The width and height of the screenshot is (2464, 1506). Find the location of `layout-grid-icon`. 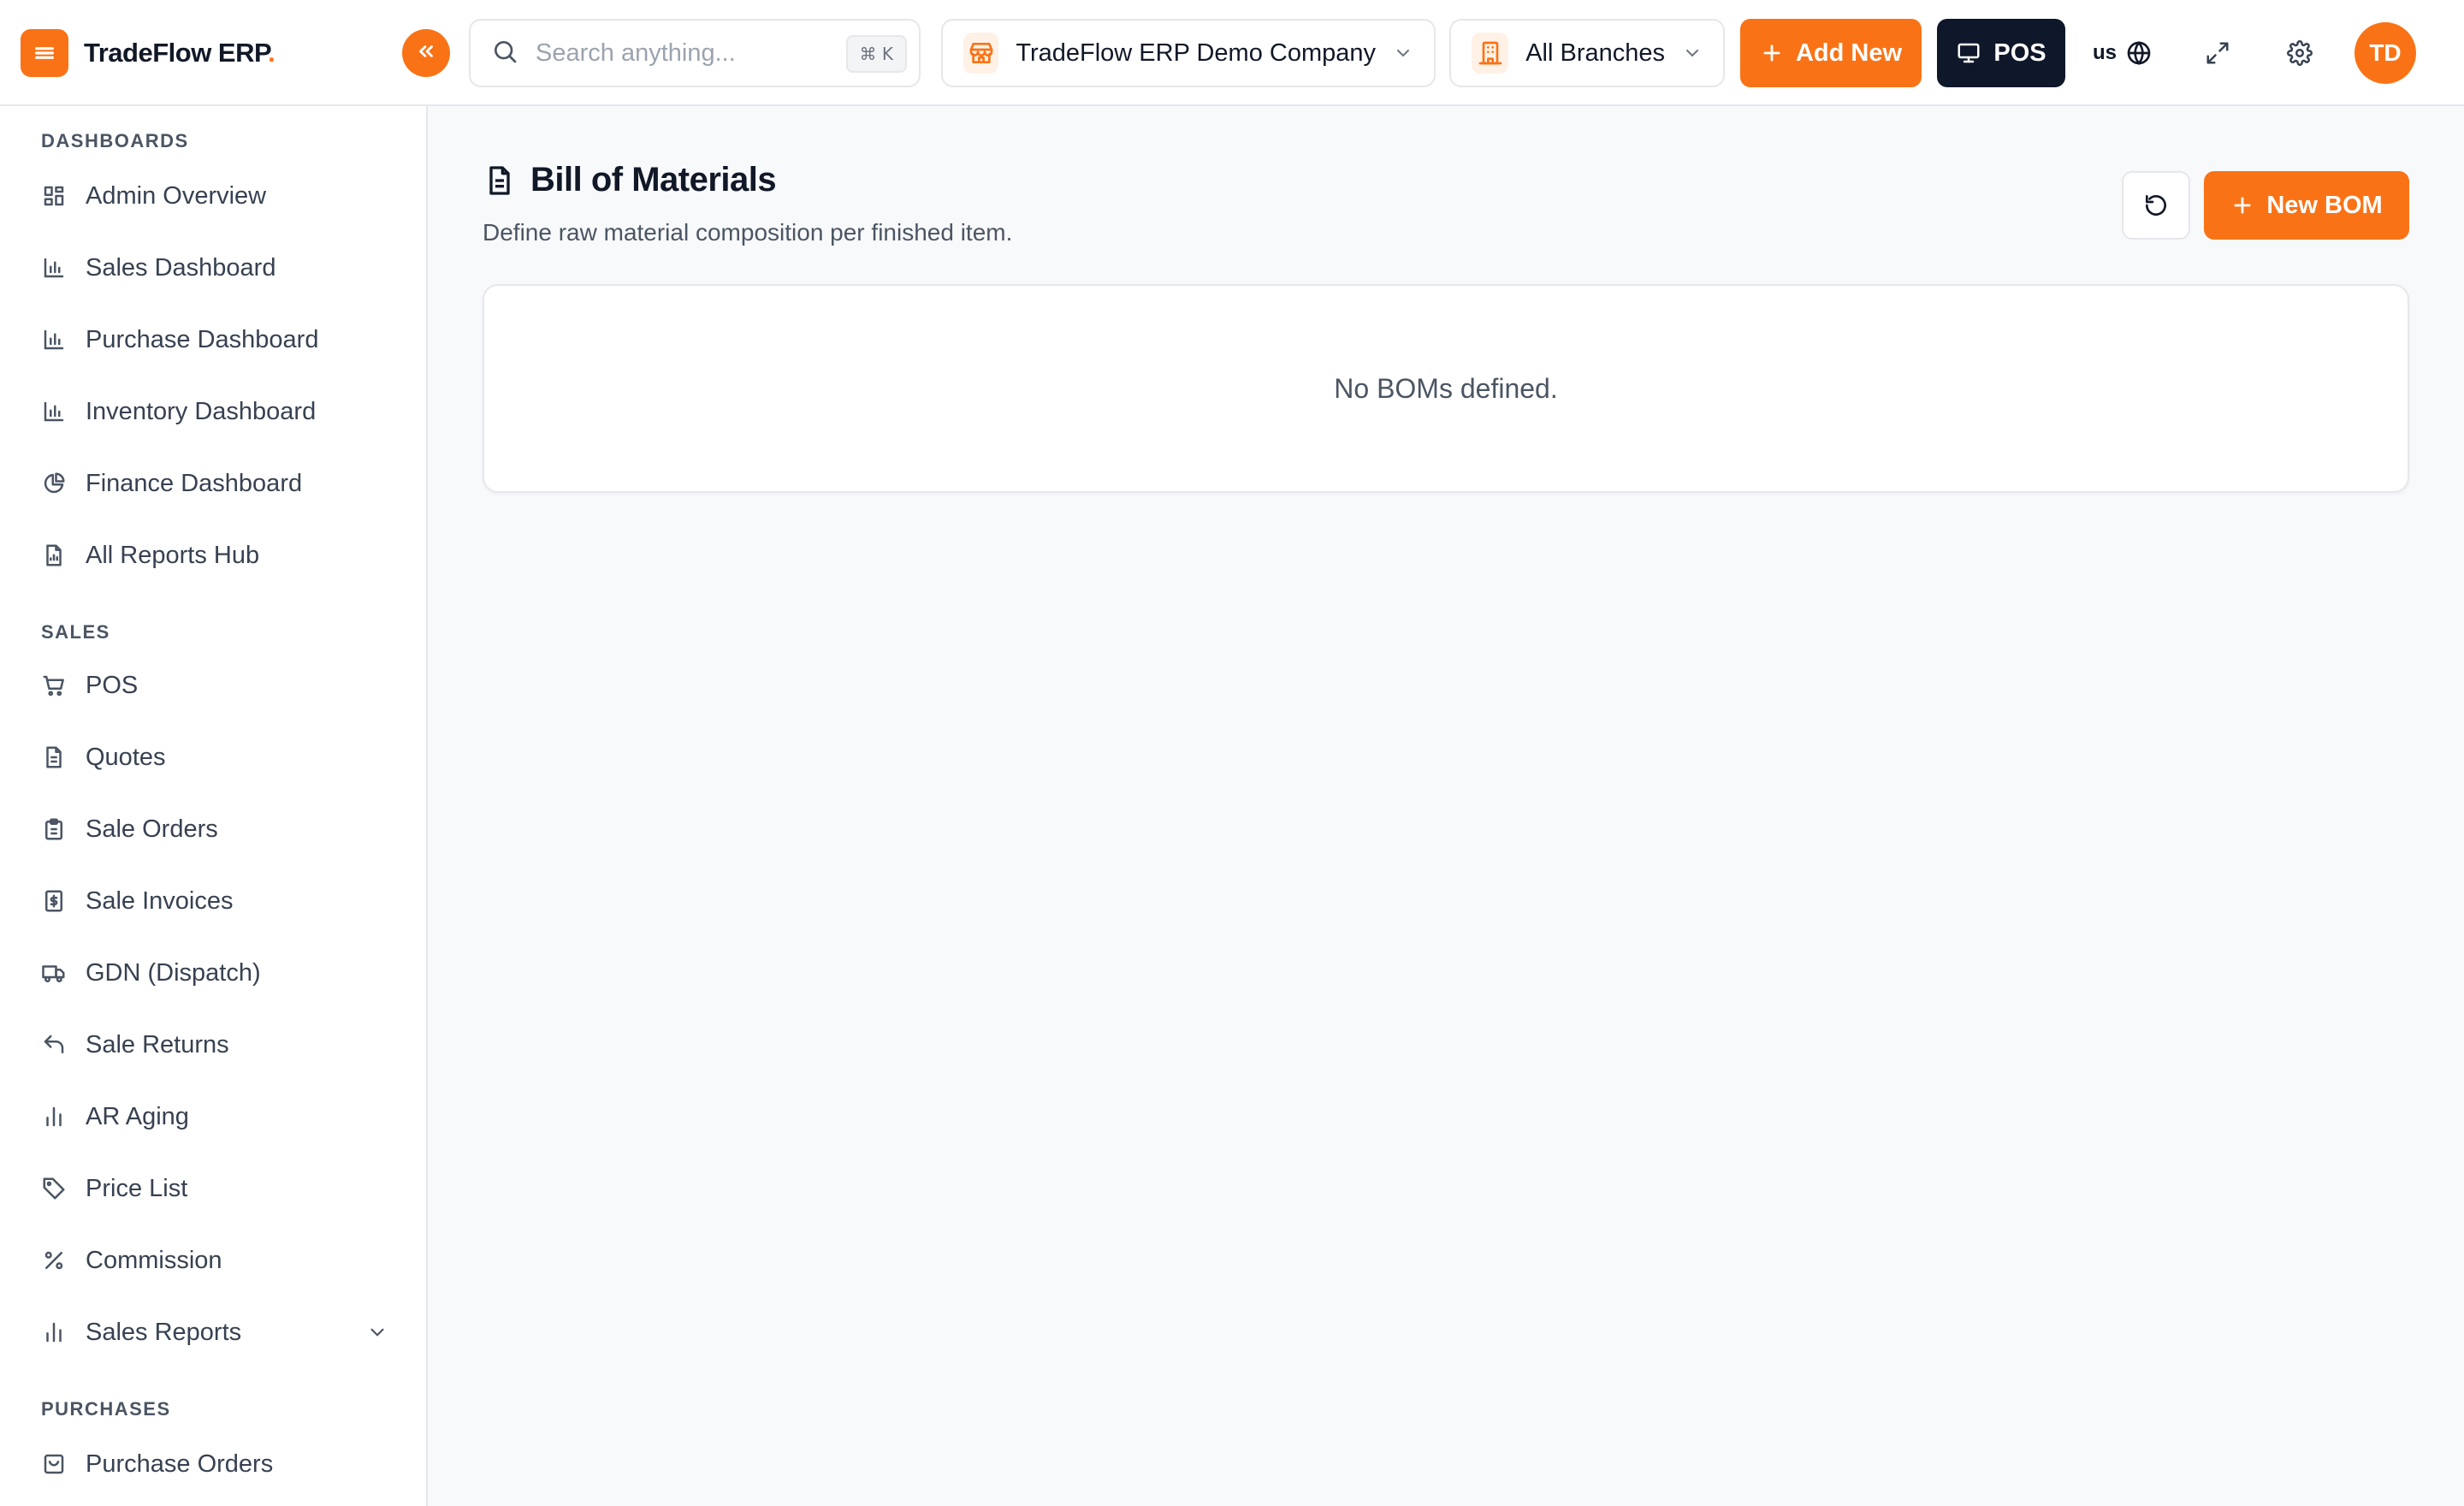

layout-grid-icon is located at coordinates (53, 195).